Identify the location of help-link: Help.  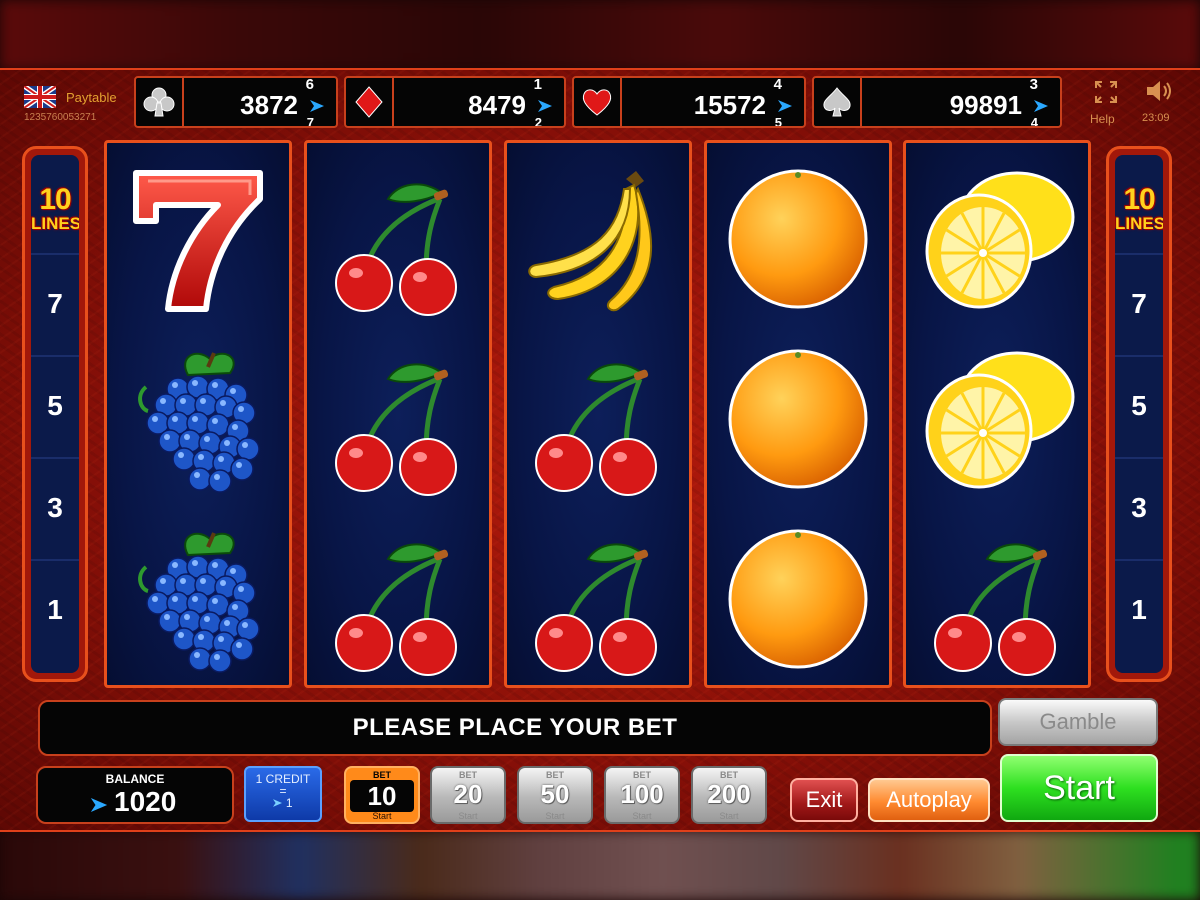
(1102, 119).